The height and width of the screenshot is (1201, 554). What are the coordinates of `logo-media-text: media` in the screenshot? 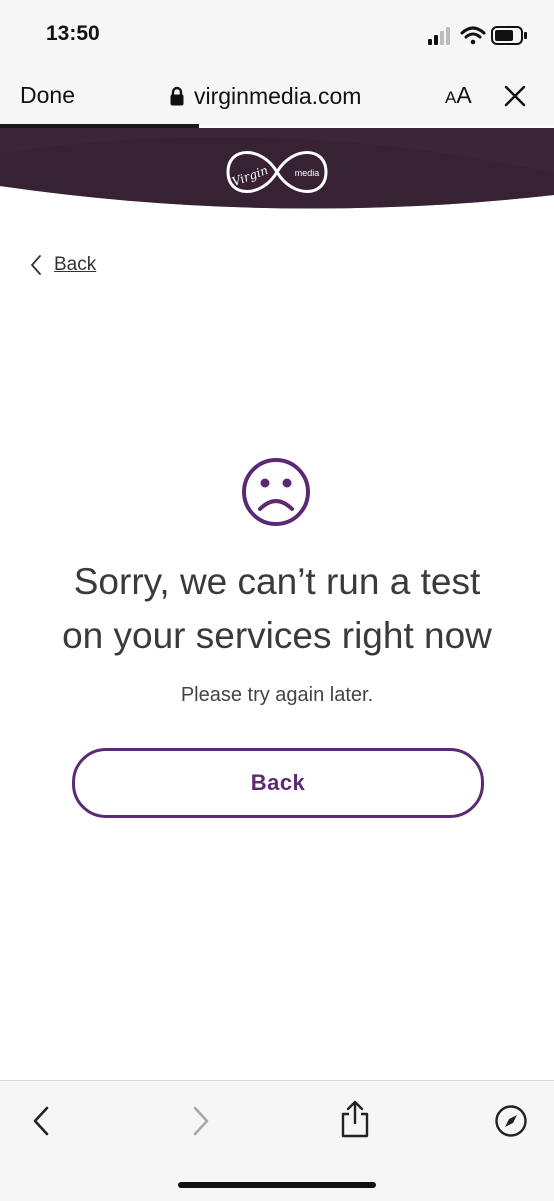 It's located at (307, 173).